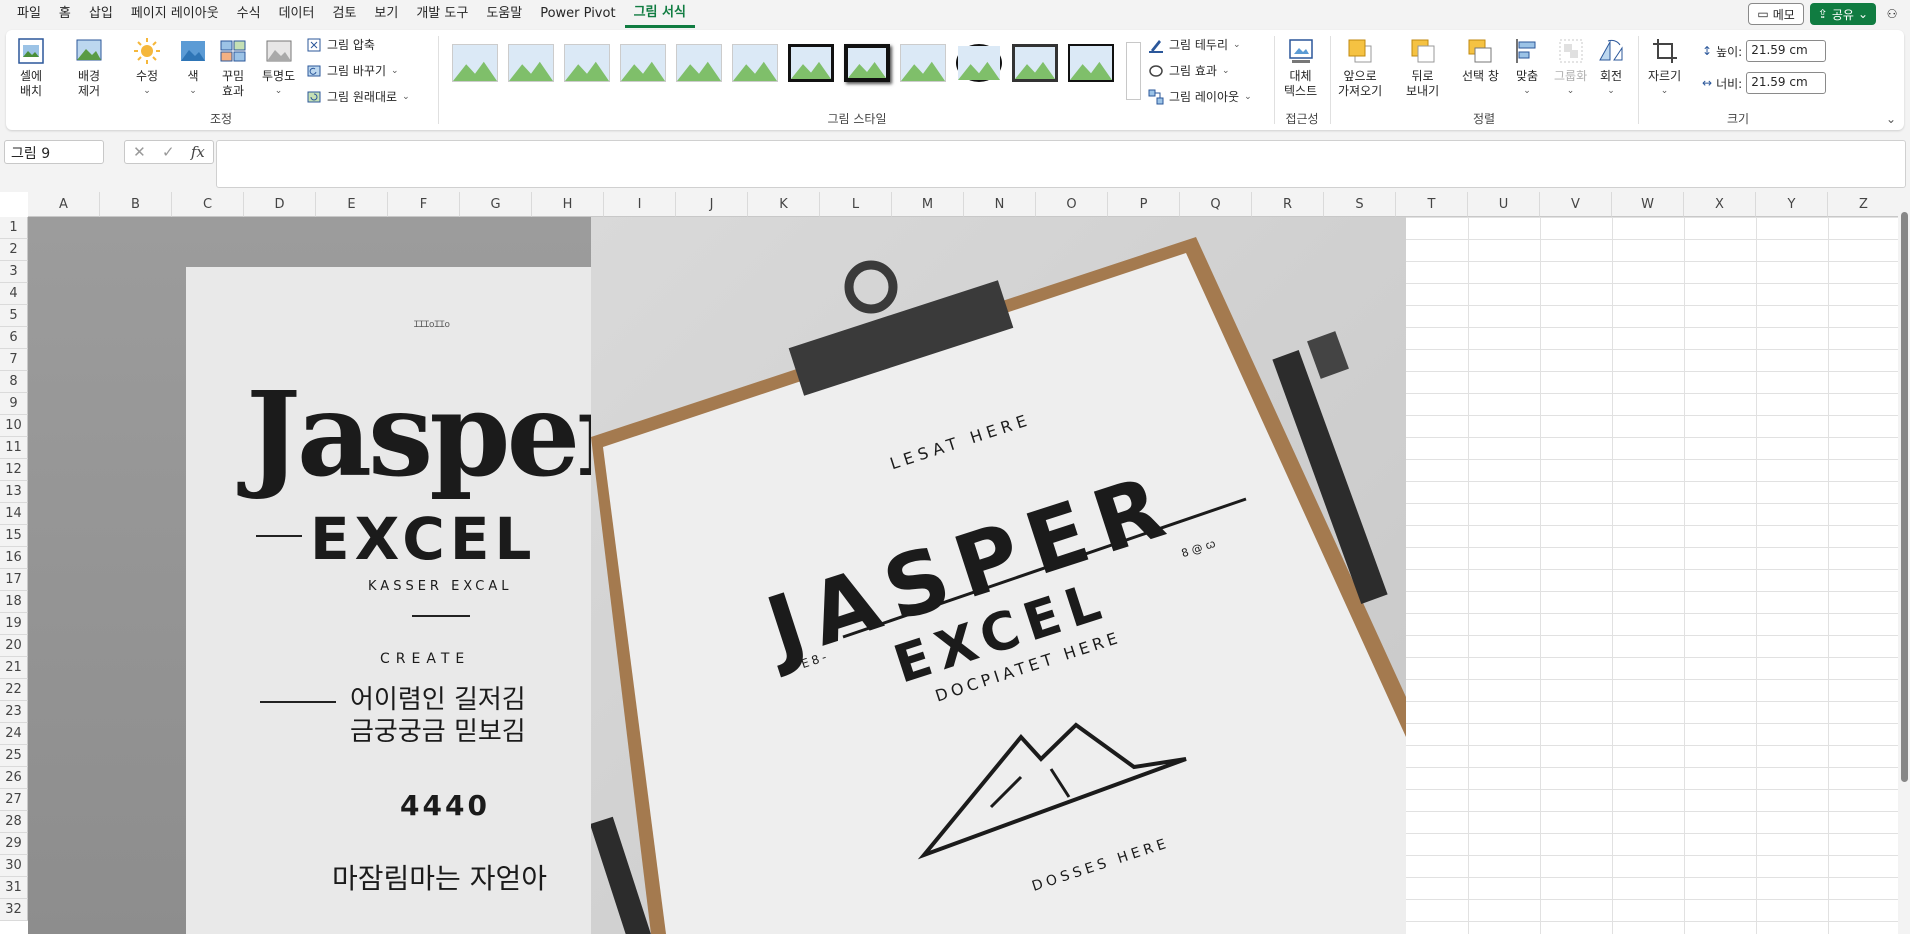 This screenshot has width=1910, height=934. Describe the element at coordinates (14, 448) in the screenshot. I see `row-header: 11` at that location.